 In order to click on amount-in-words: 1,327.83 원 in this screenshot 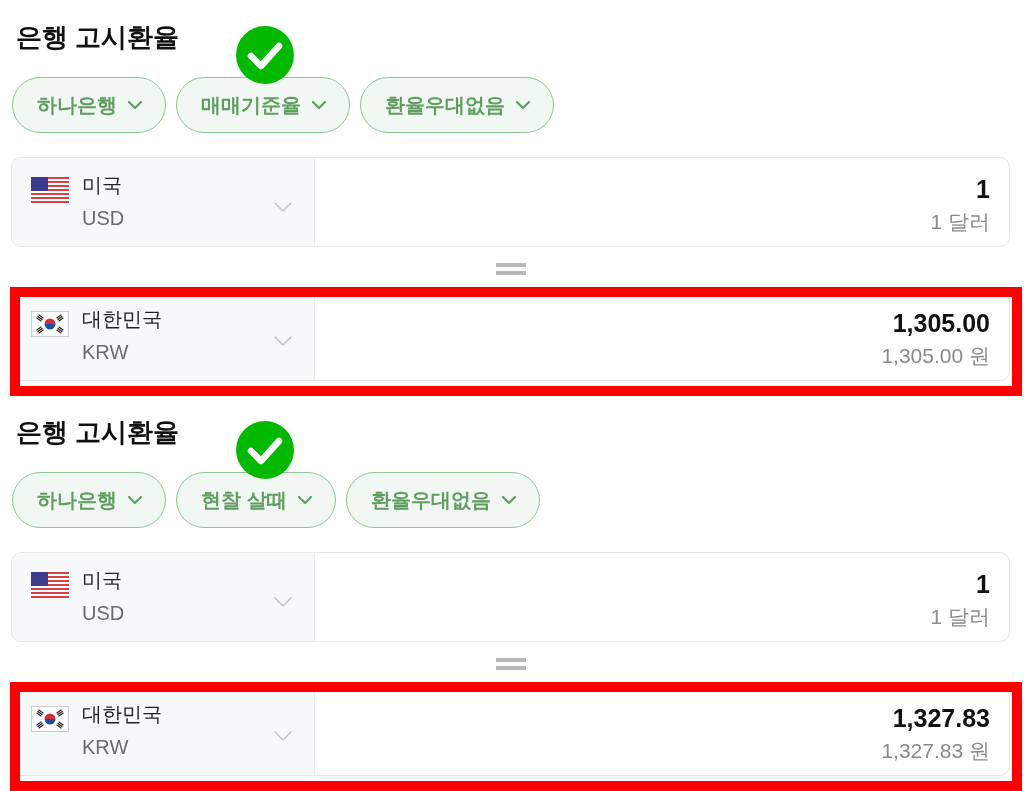, I will do `click(935, 751)`.